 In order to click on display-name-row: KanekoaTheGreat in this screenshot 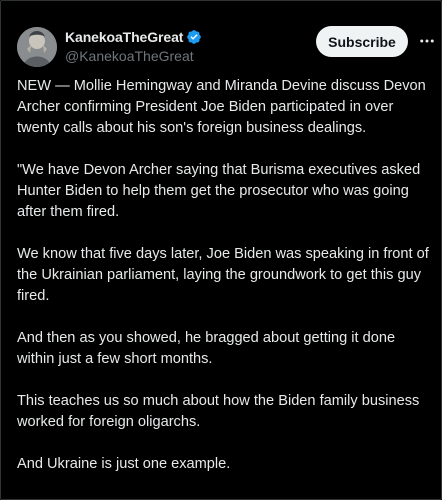, I will do `click(133, 37)`.